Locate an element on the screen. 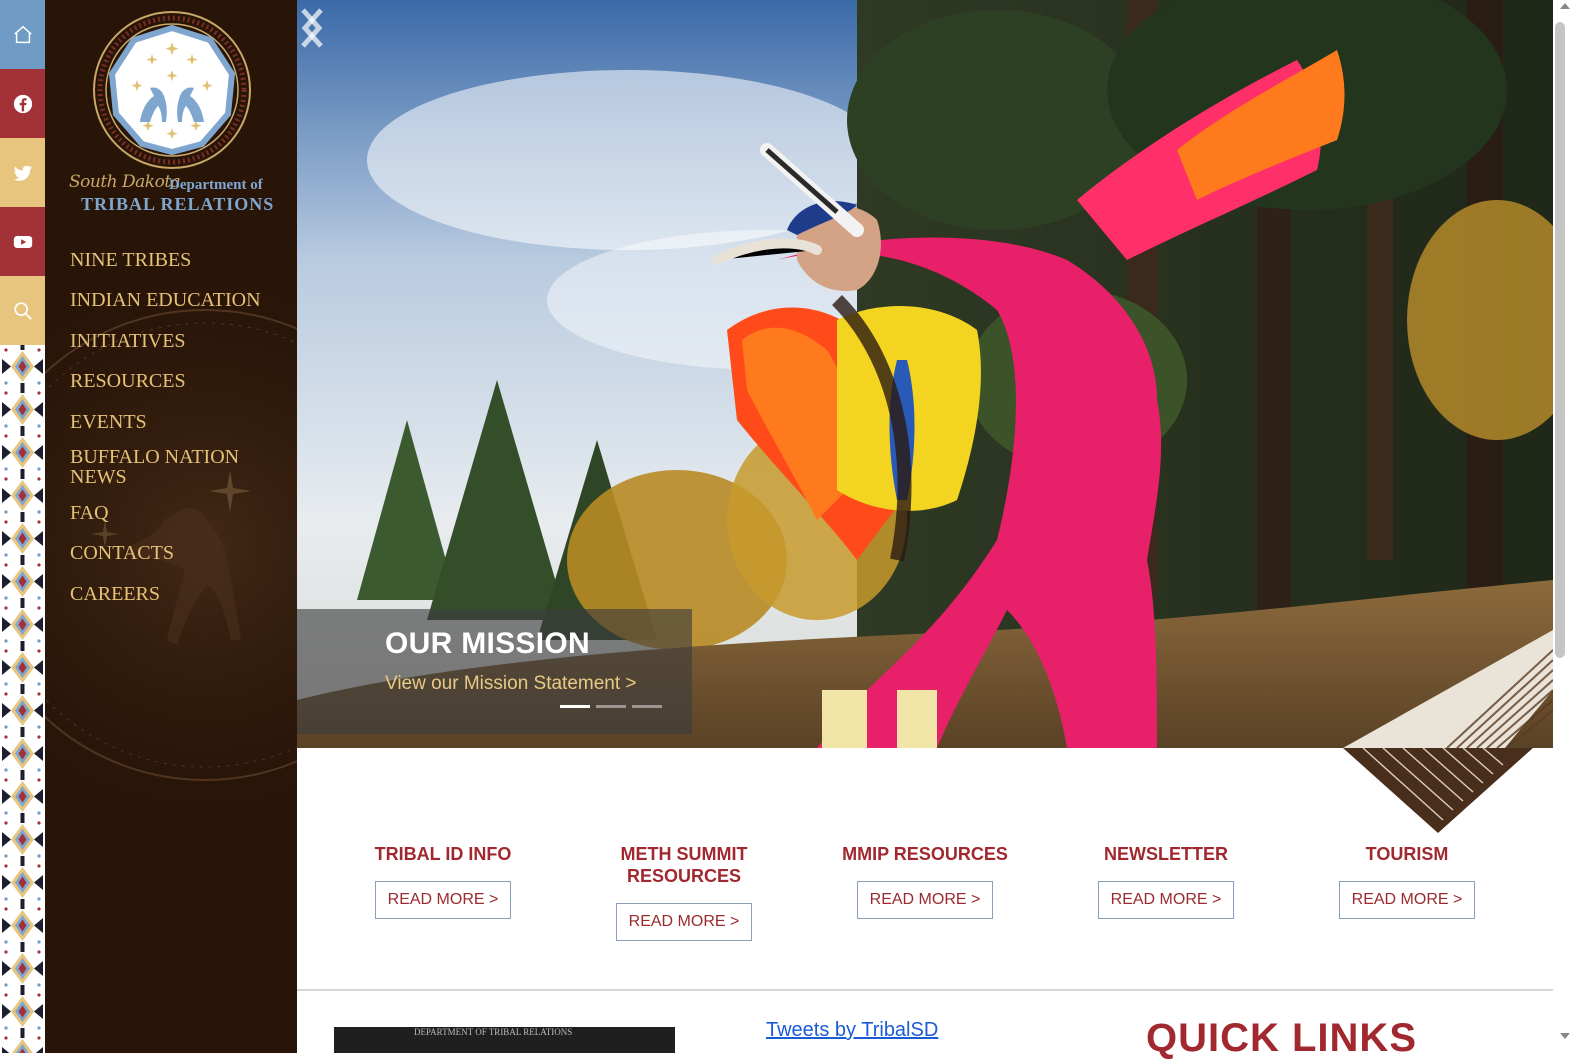 Image resolution: width=1584 pixels, height=1061 pixels. feature-meth-summit-resources: METH SUMMIT RESOURCES READ MORE > is located at coordinates (684, 892).